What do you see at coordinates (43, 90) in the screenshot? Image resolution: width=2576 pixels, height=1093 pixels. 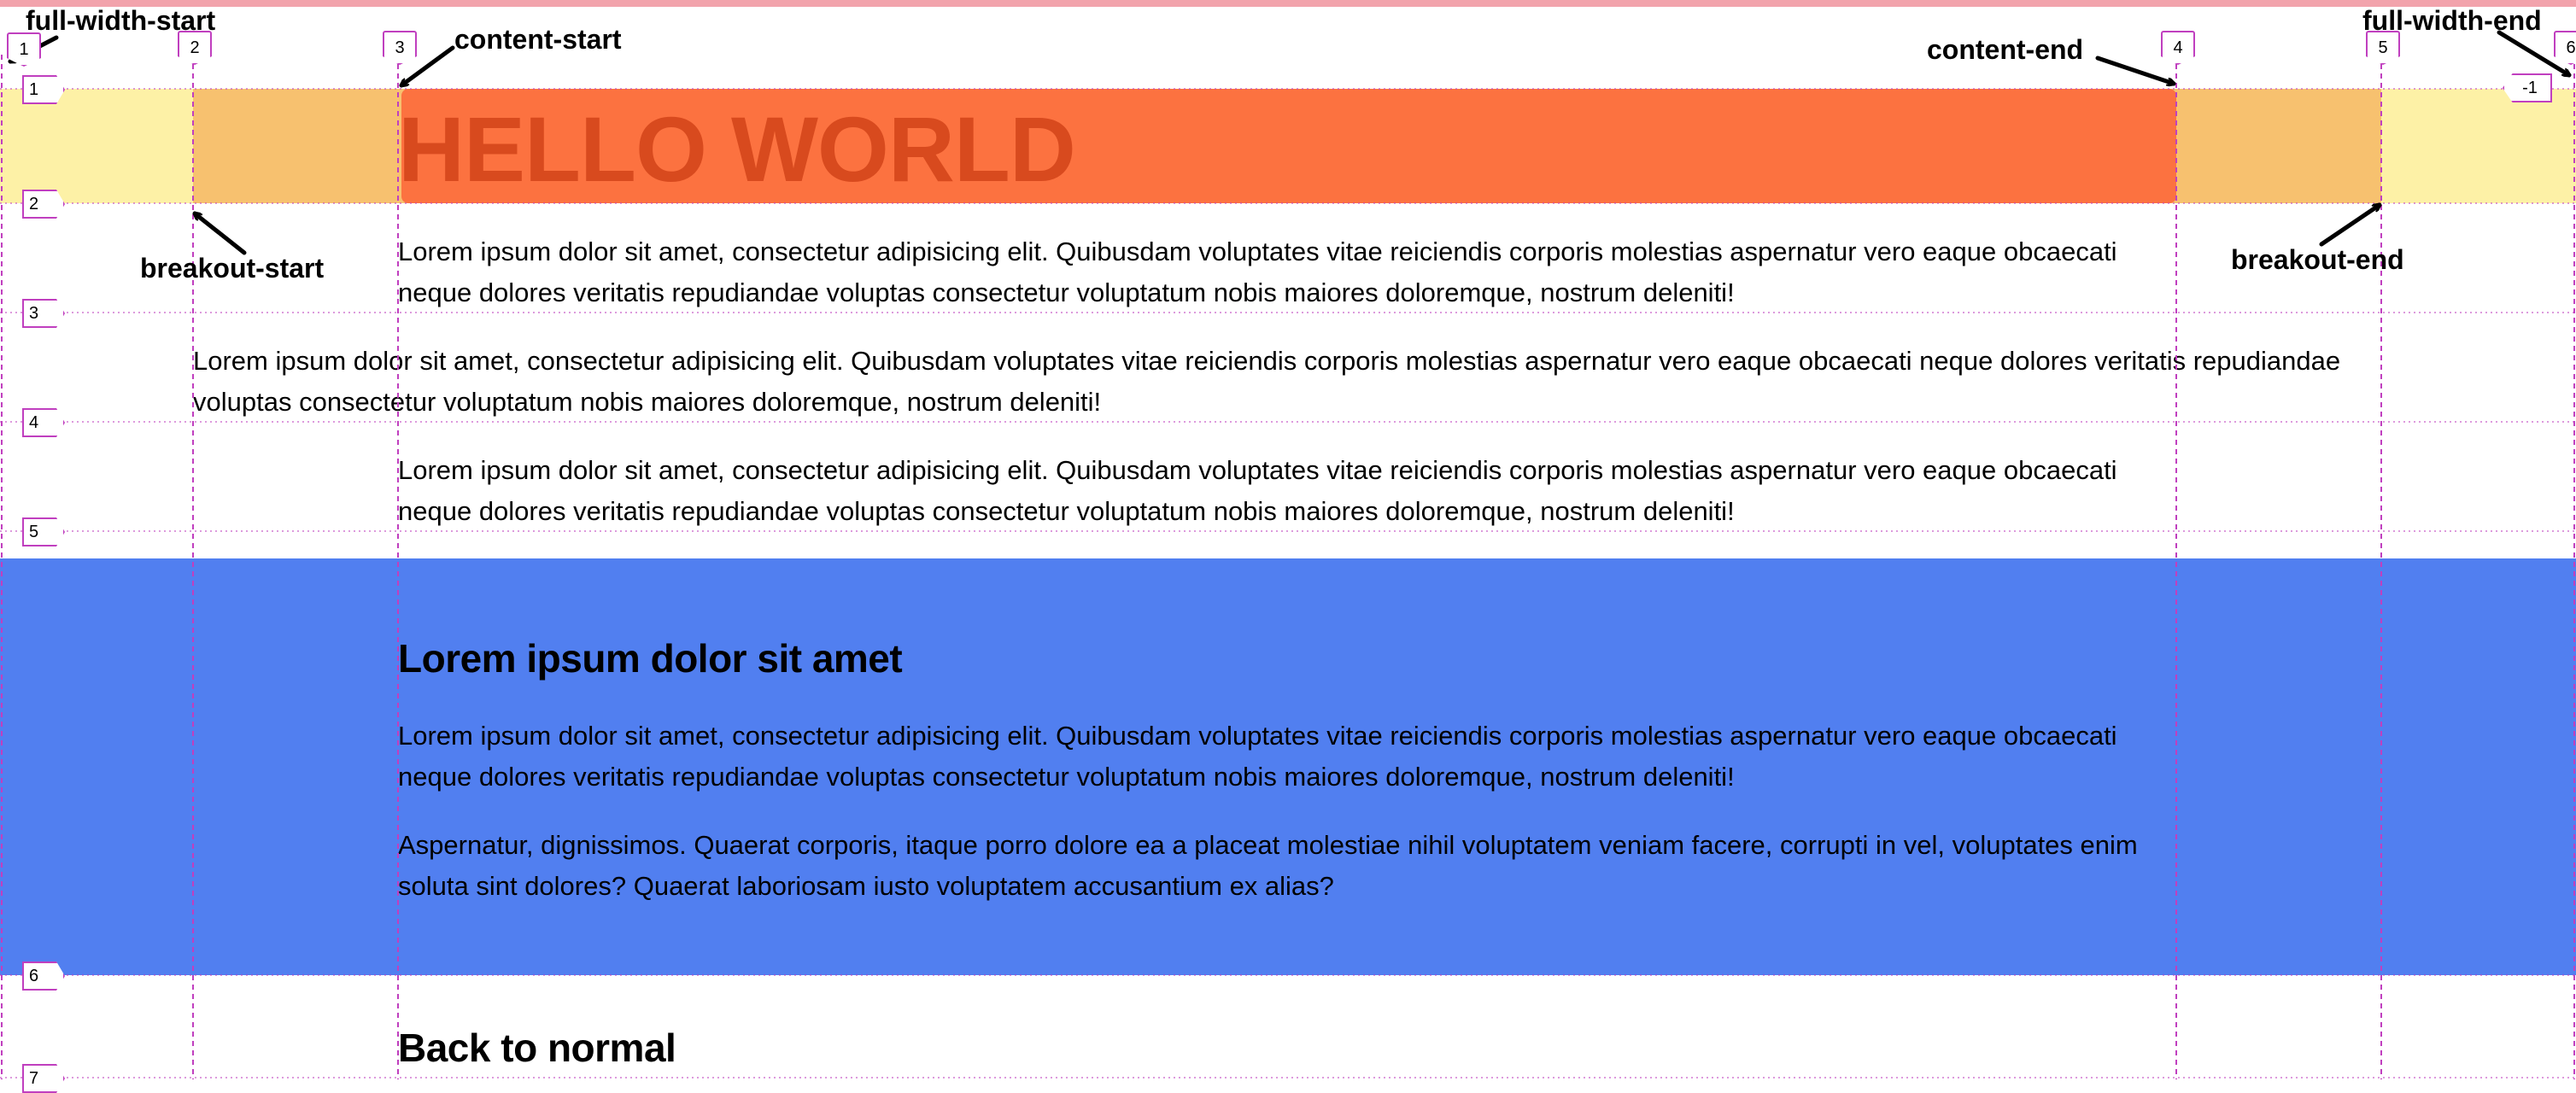 I see `row-line-badge: 1` at bounding box center [43, 90].